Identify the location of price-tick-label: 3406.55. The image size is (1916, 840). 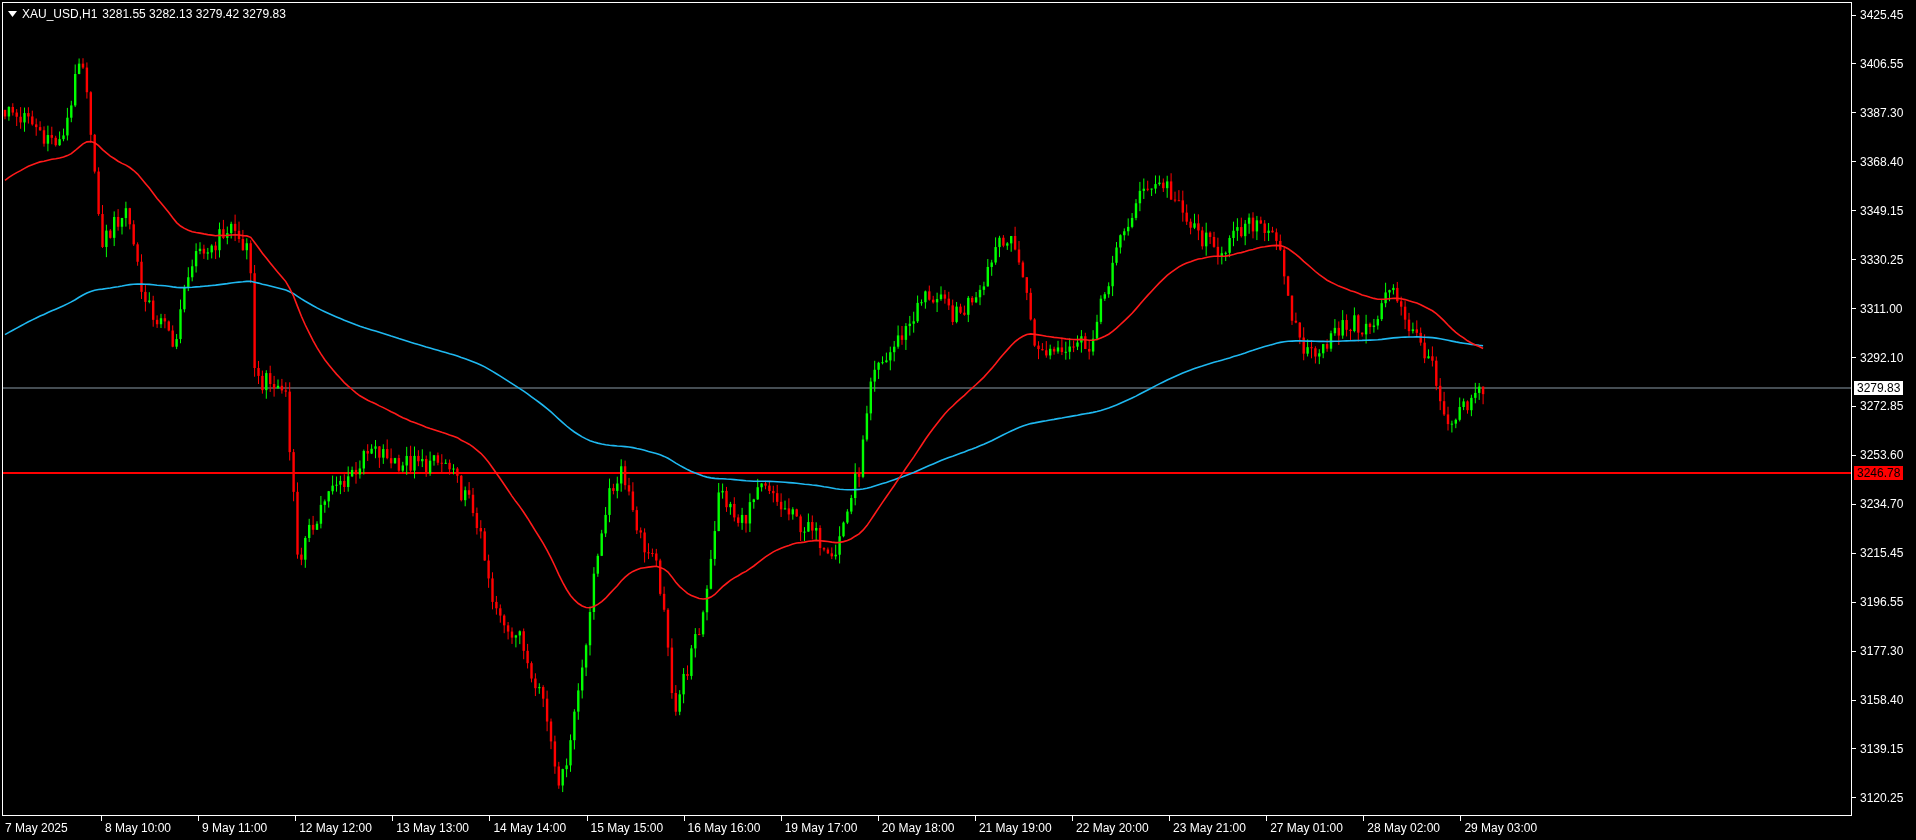
(1882, 63).